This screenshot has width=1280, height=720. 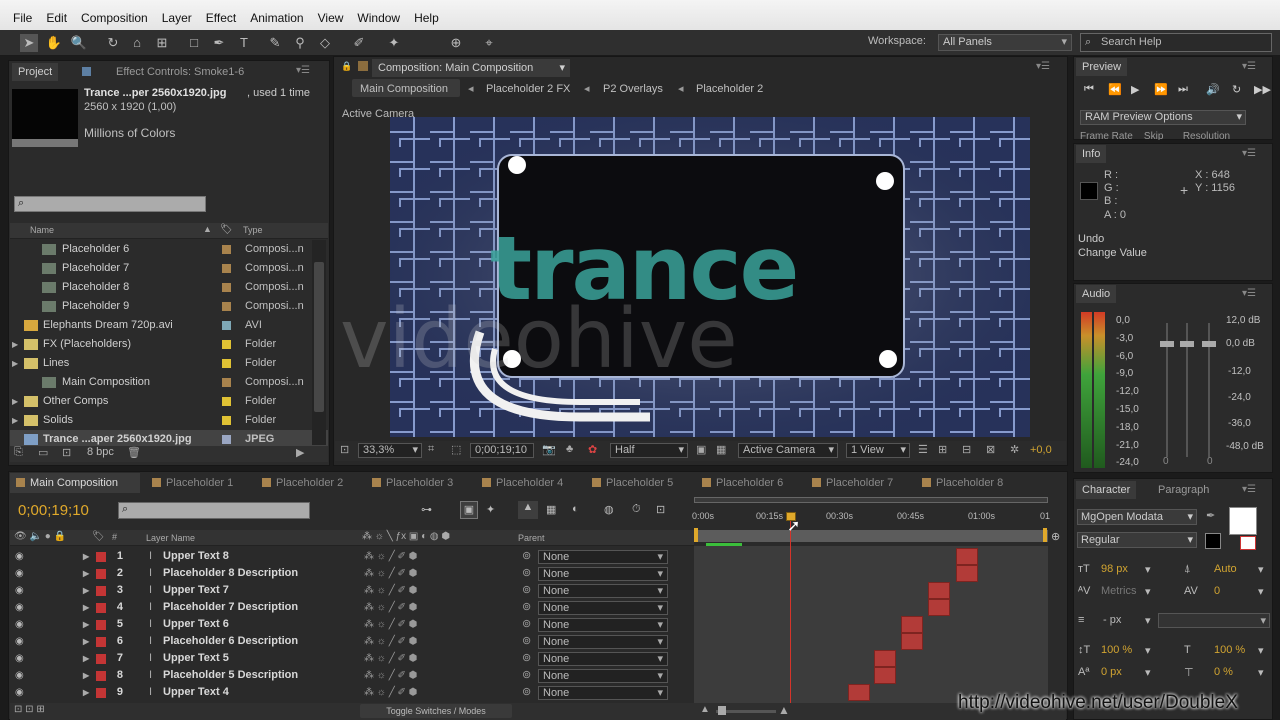 What do you see at coordinates (1096, 294) in the screenshot?
I see `tab-audio: Audio` at bounding box center [1096, 294].